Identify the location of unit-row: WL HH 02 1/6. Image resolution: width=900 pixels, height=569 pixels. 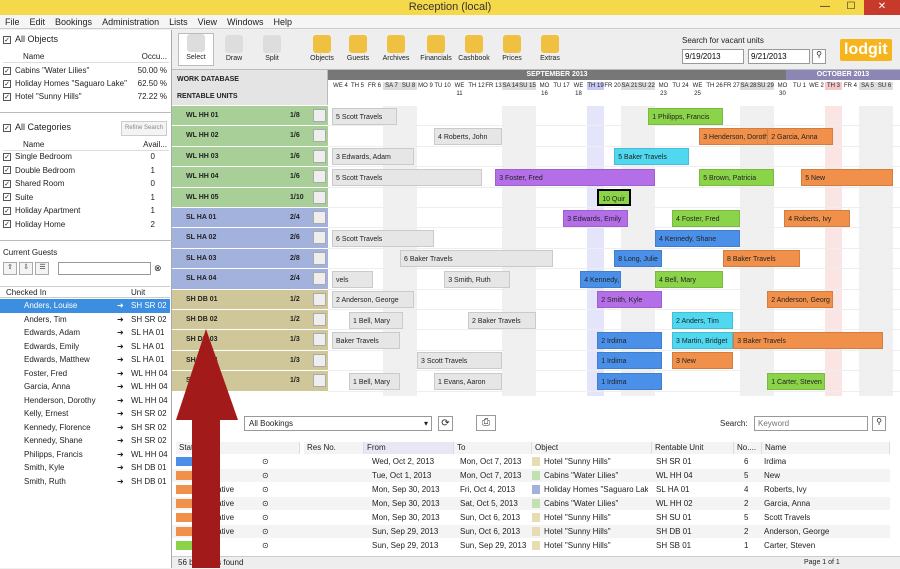
(250, 136).